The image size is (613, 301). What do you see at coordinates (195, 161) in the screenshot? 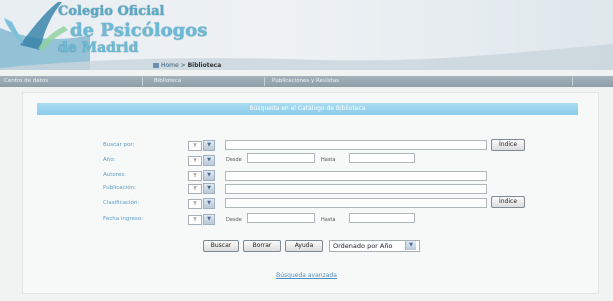
I see `operator-select-anio: Y` at bounding box center [195, 161].